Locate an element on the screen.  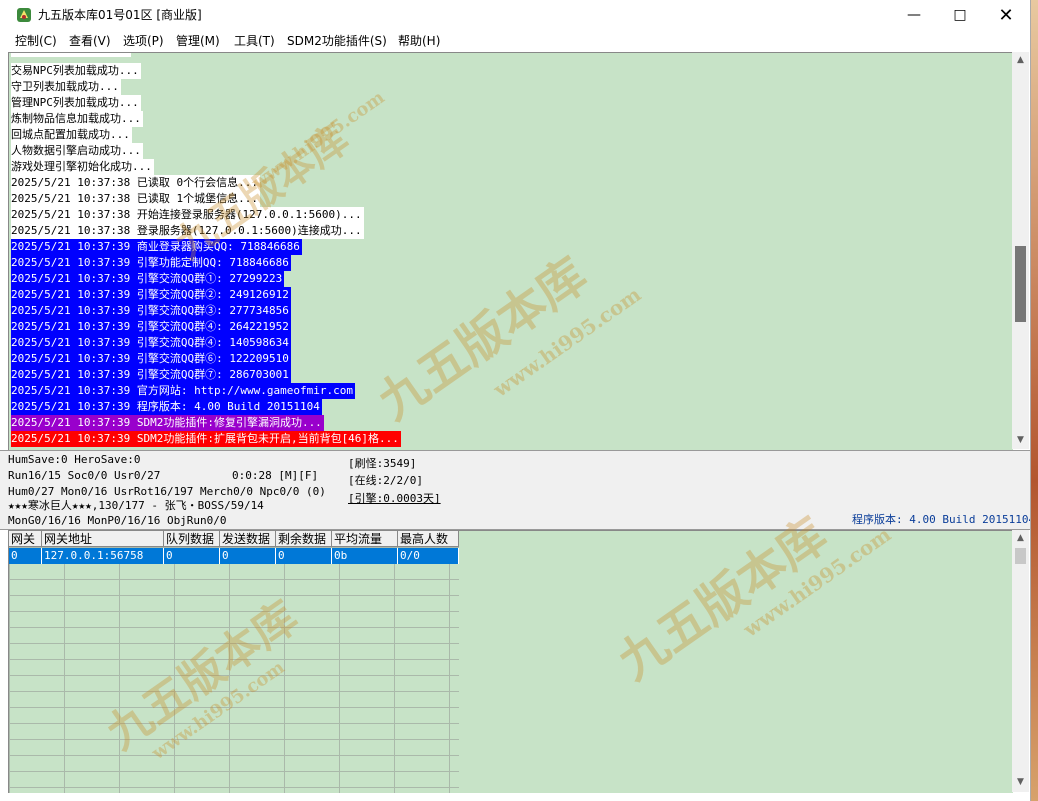
status-save: HumSave:0 HeroSave:0 is located at coordinates (74, 459).